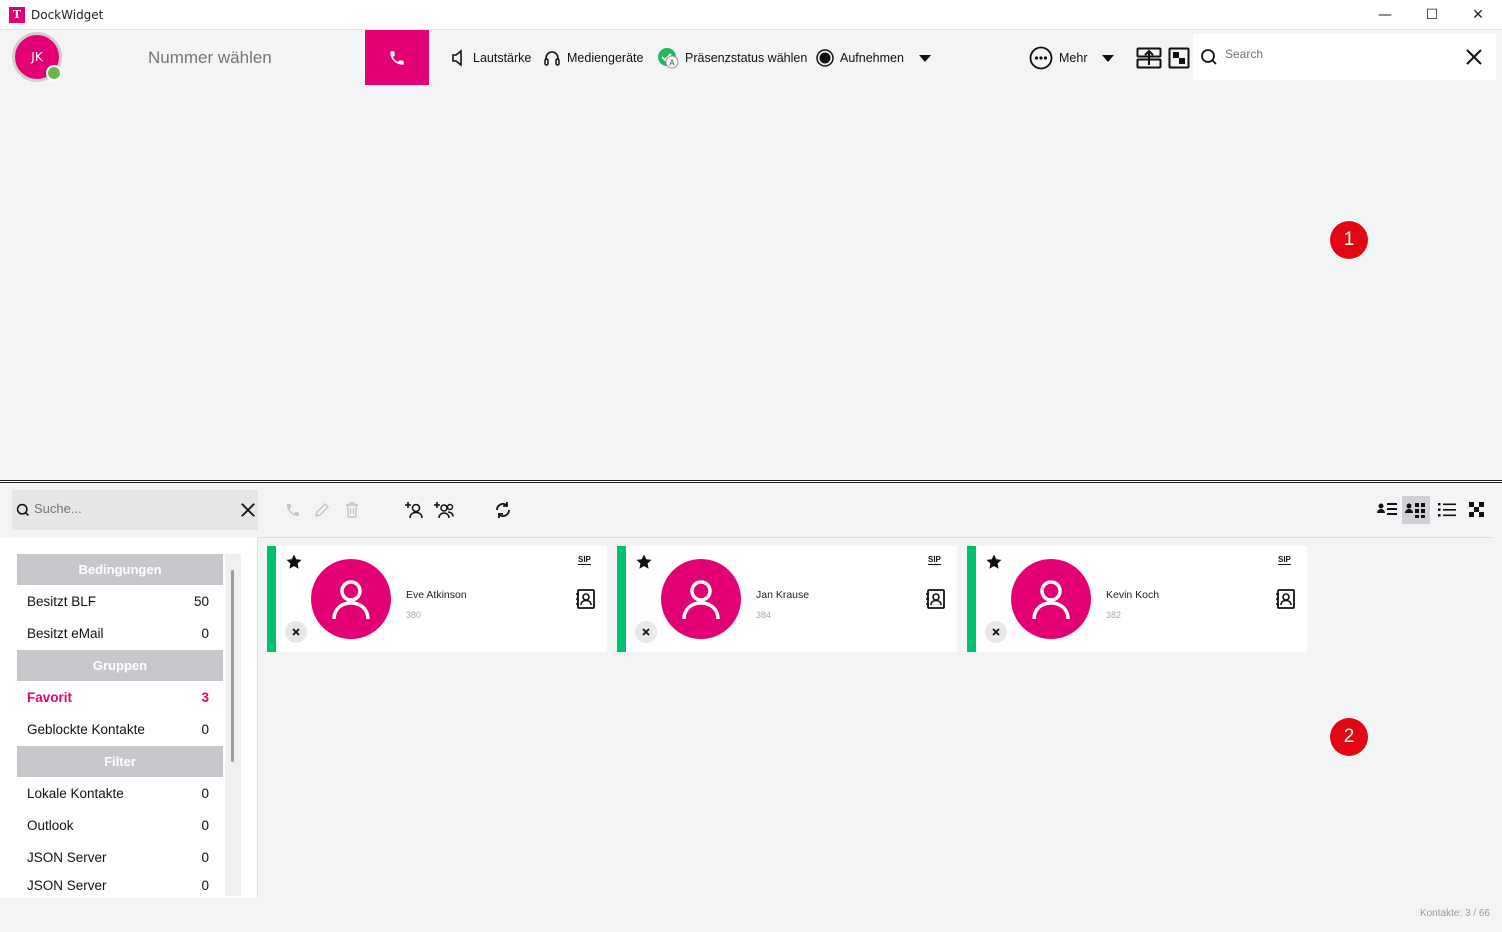  I want to click on add-user-icon, so click(414, 510).